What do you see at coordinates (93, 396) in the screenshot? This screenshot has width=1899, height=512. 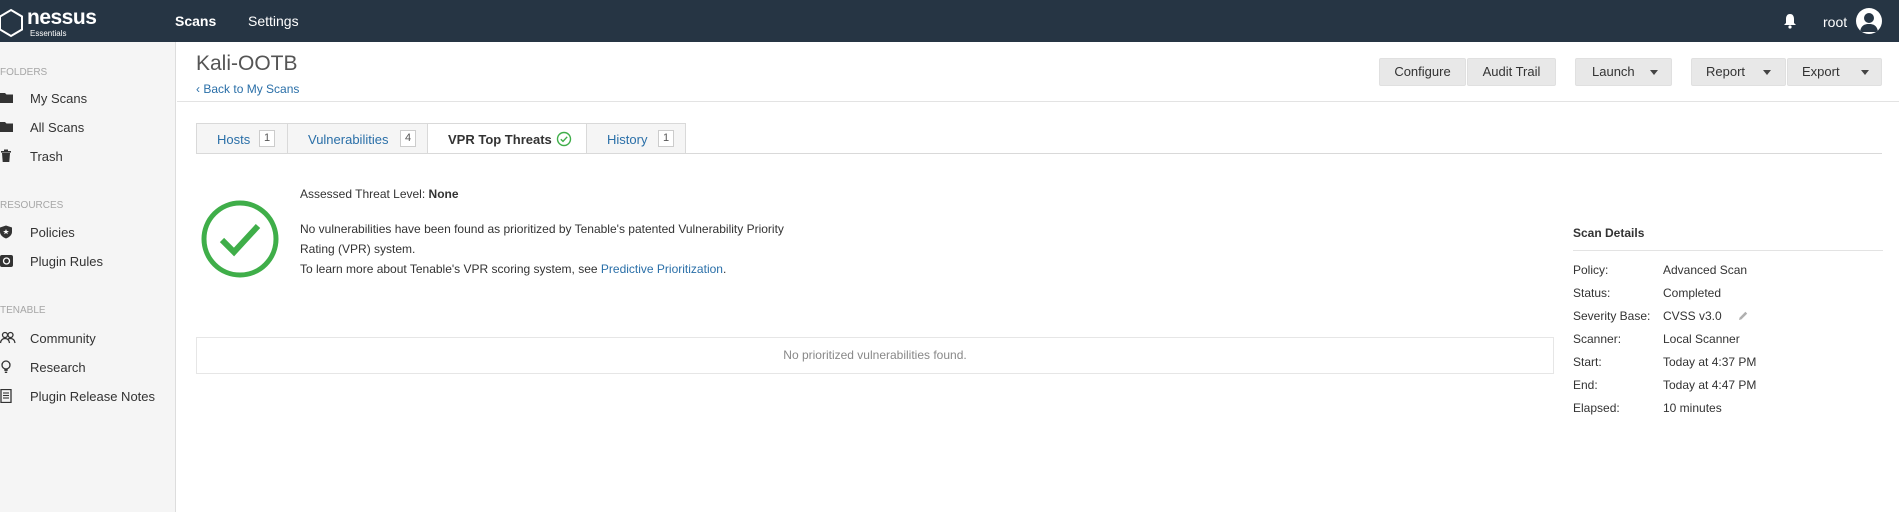 I see `sidebar-item-label: Plugin Release Notes` at bounding box center [93, 396].